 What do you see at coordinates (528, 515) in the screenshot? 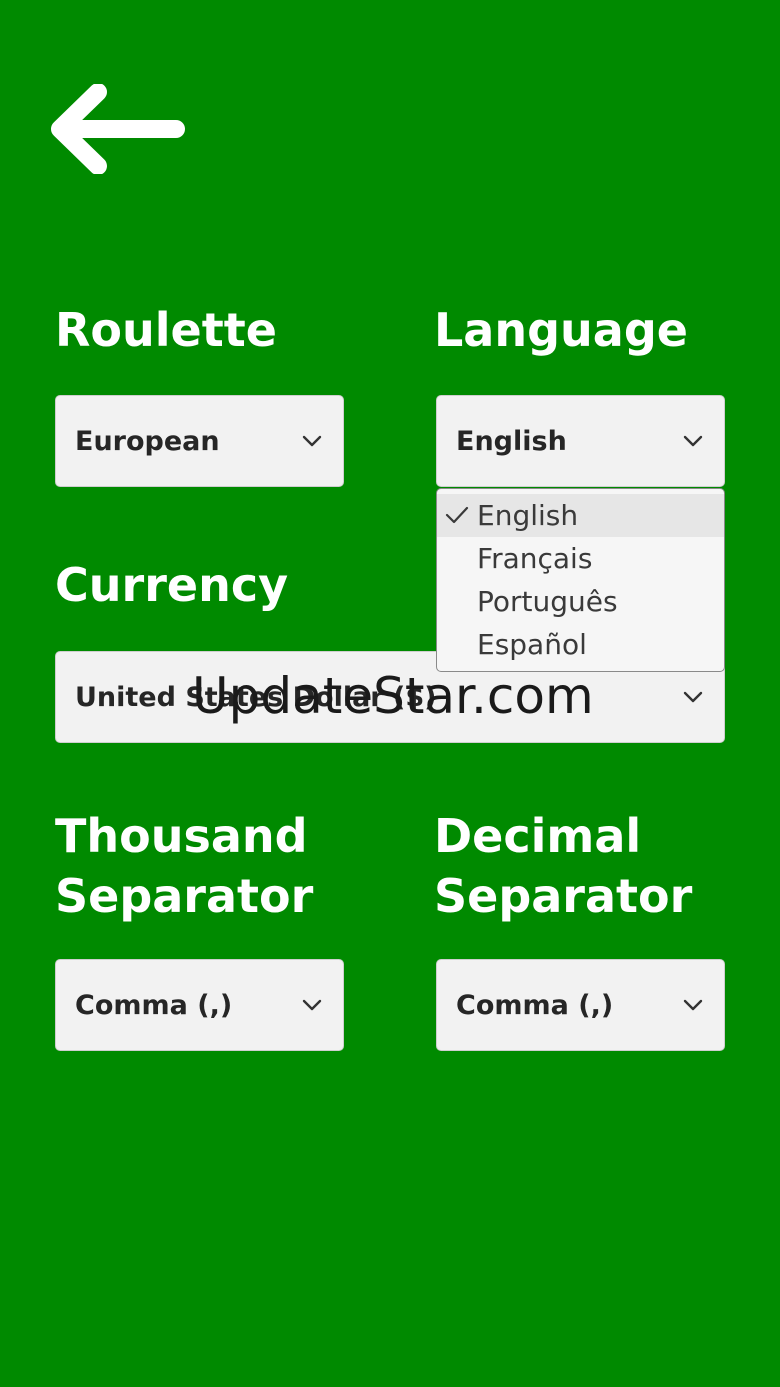
I see `language-option-label: English` at bounding box center [528, 515].